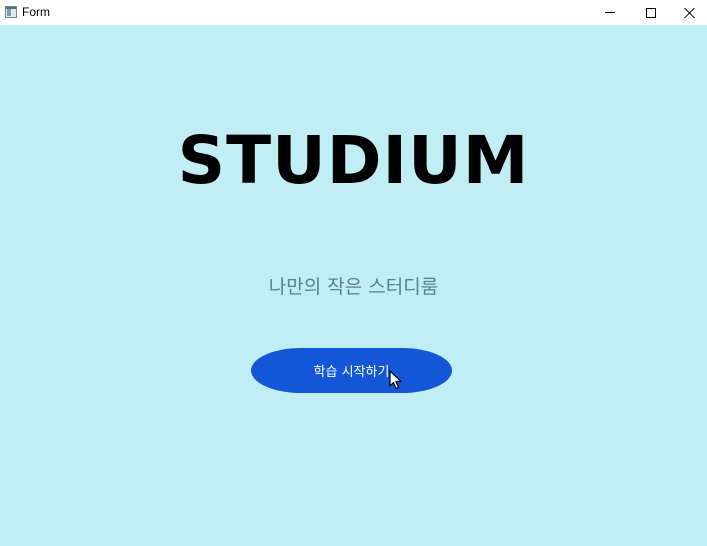 The width and height of the screenshot is (707, 546). I want to click on app-icon, so click(11, 12).